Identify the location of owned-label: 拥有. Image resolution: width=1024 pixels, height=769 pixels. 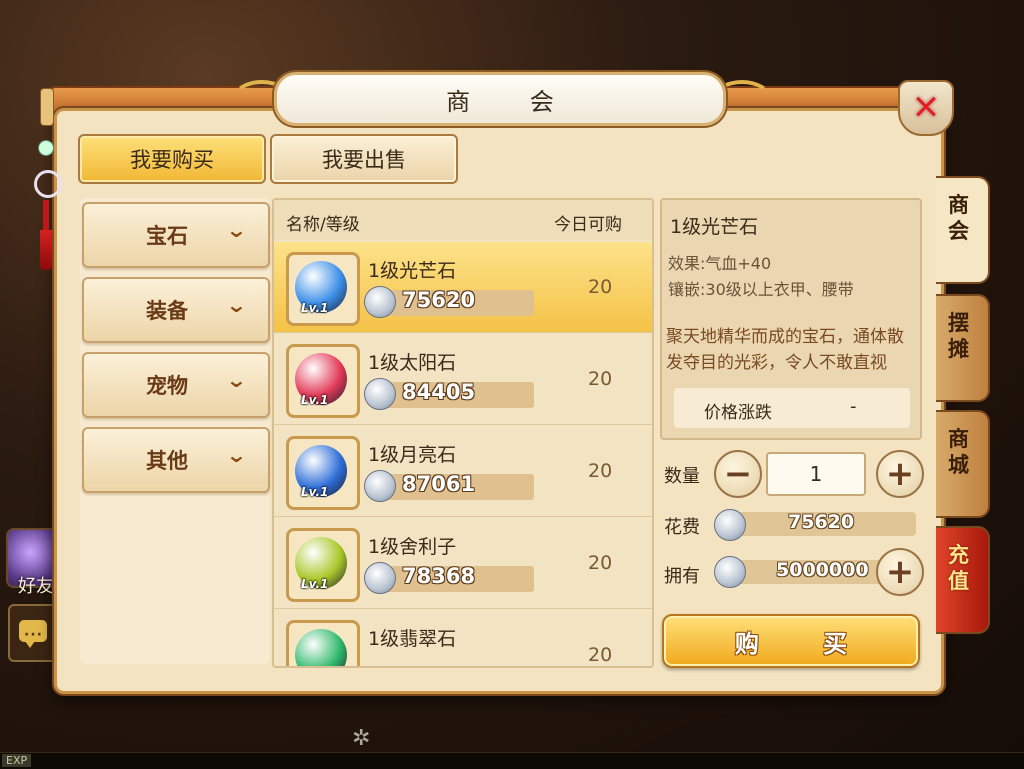
(682, 576).